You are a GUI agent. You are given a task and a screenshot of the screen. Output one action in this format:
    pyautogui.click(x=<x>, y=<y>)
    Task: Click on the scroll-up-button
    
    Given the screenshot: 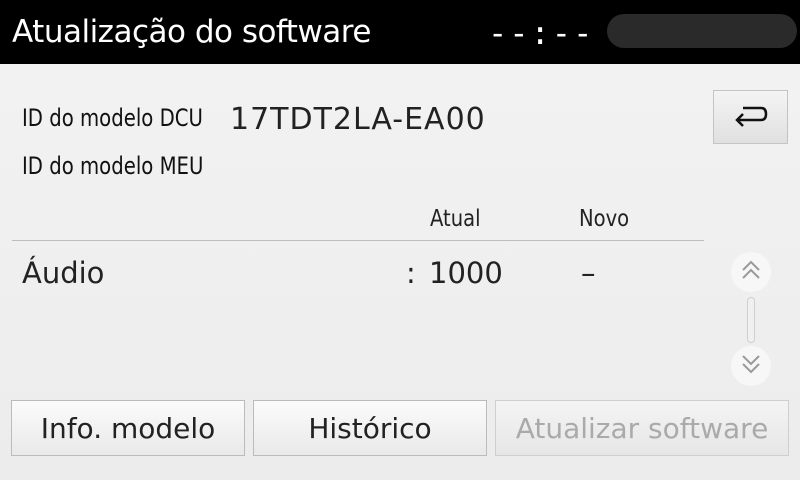 What is the action you would take?
    pyautogui.click(x=751, y=272)
    